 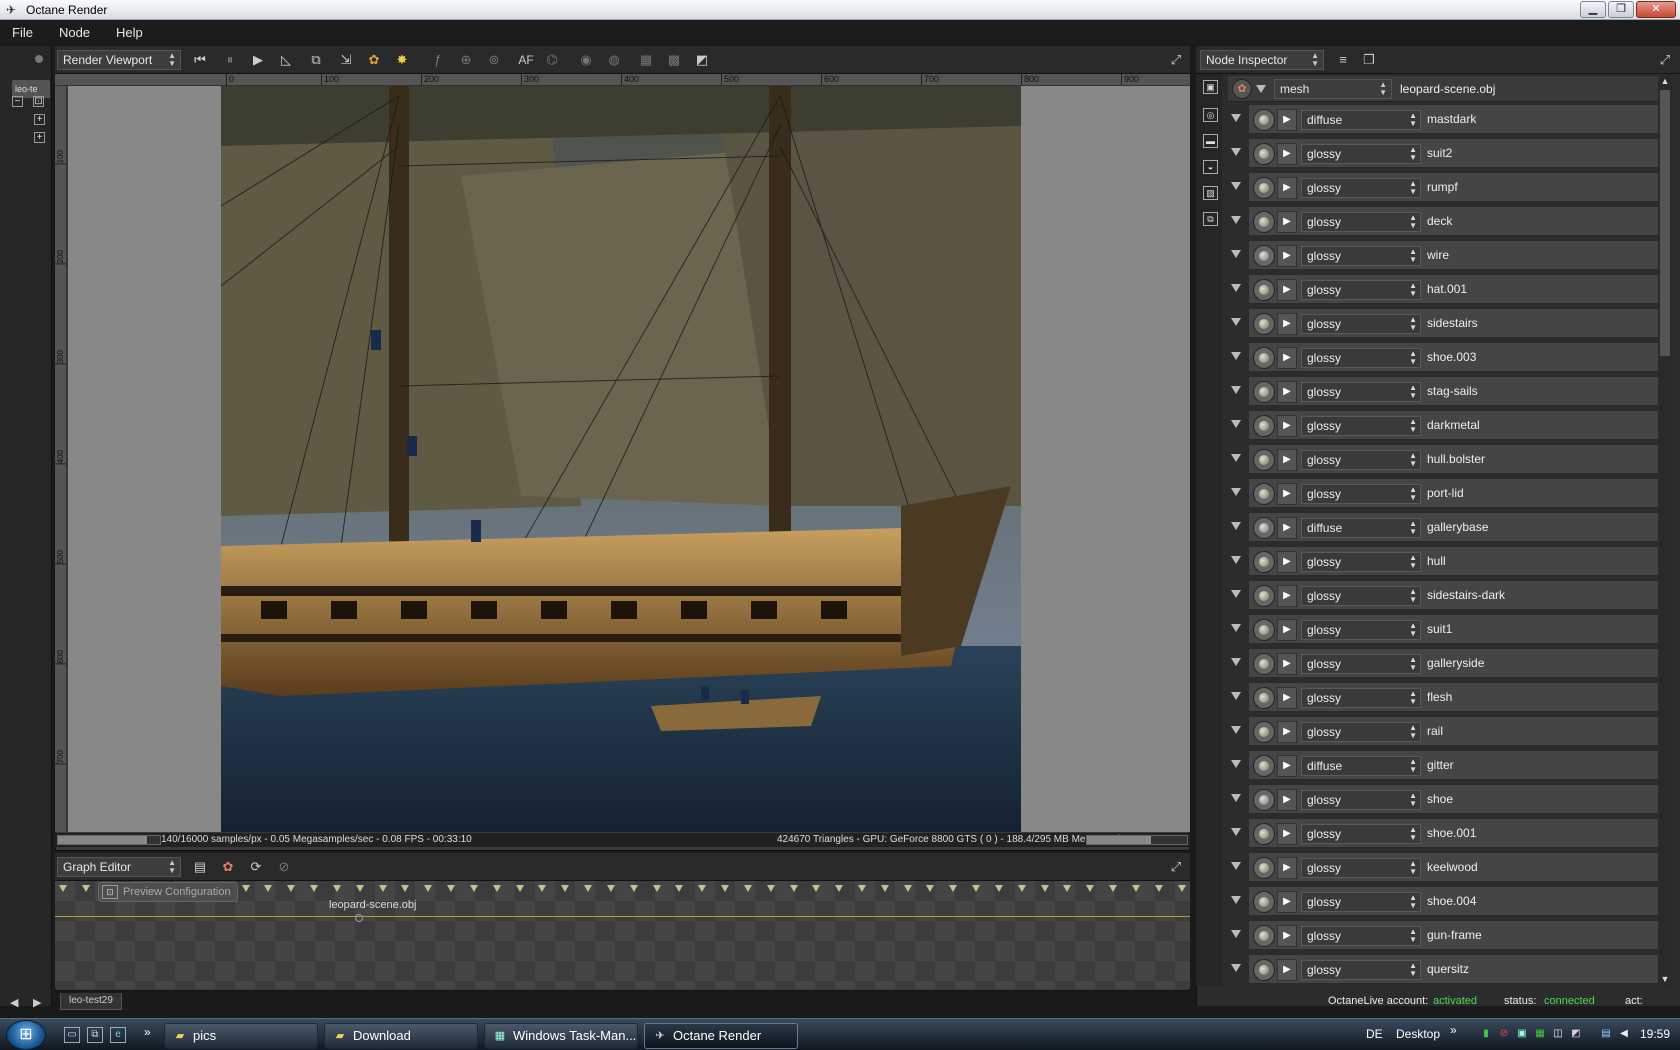 I want to click on taskbar-button-octane-render: ✈ Octane Render, so click(x=721, y=1036).